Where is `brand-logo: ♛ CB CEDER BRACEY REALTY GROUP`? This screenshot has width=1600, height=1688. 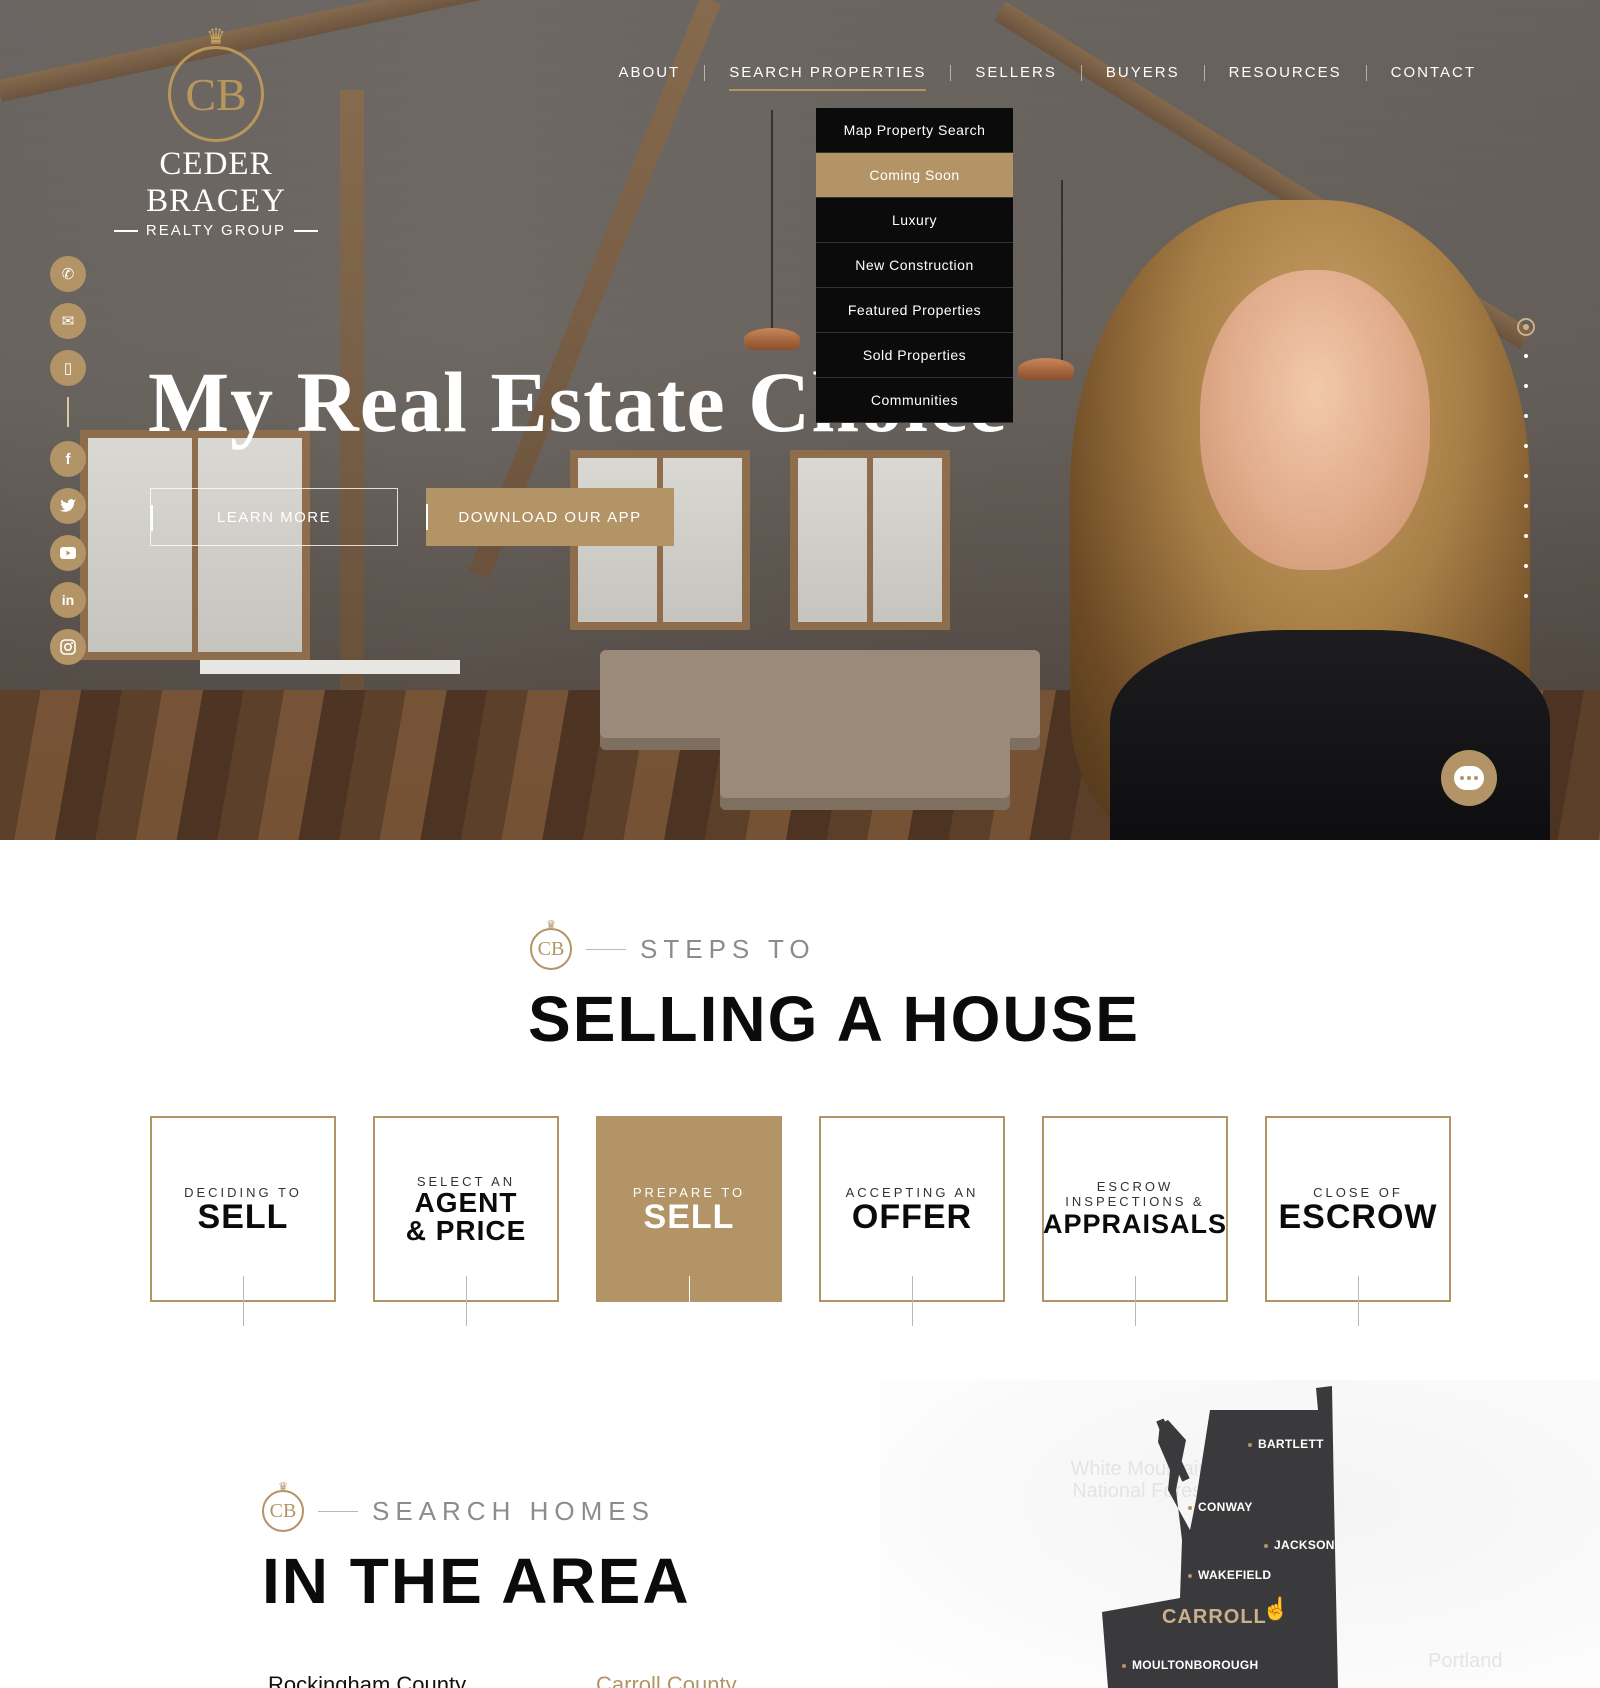 brand-logo: ♛ CB CEDER BRACEY REALTY GROUP is located at coordinates (216, 131).